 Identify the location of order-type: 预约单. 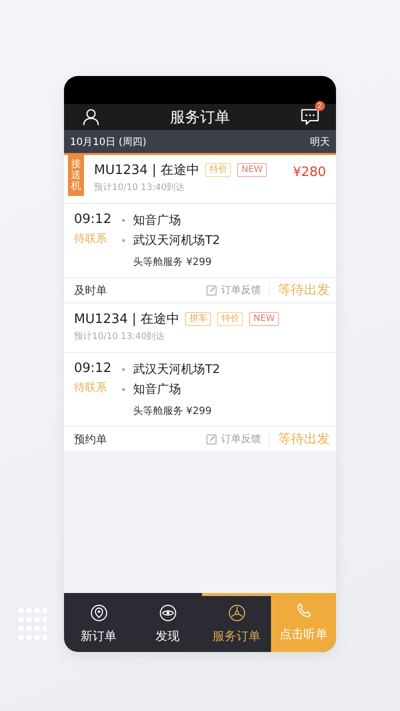
(91, 439).